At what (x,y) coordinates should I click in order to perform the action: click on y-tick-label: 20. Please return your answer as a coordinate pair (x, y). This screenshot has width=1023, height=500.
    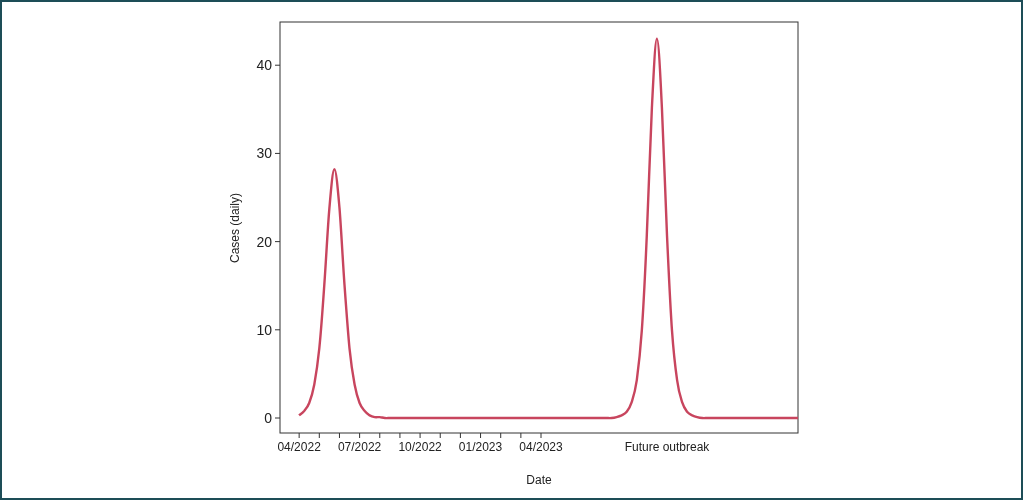
    Looking at the image, I should click on (264, 241).